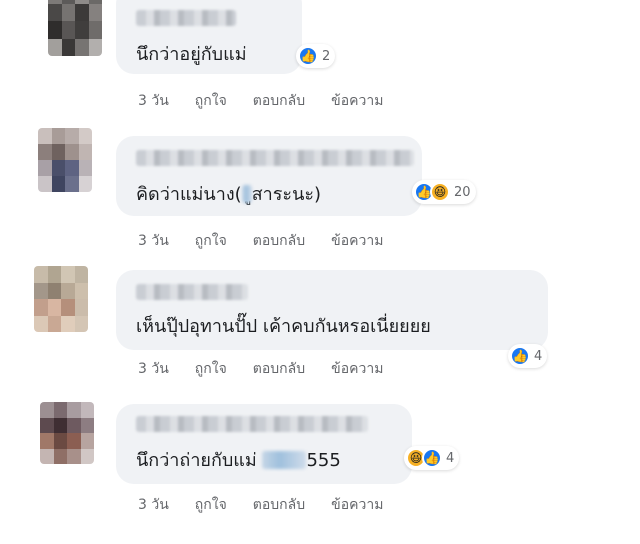  Describe the element at coordinates (440, 192) in the screenshot. I see `laughing-face-icon: 😆` at that location.